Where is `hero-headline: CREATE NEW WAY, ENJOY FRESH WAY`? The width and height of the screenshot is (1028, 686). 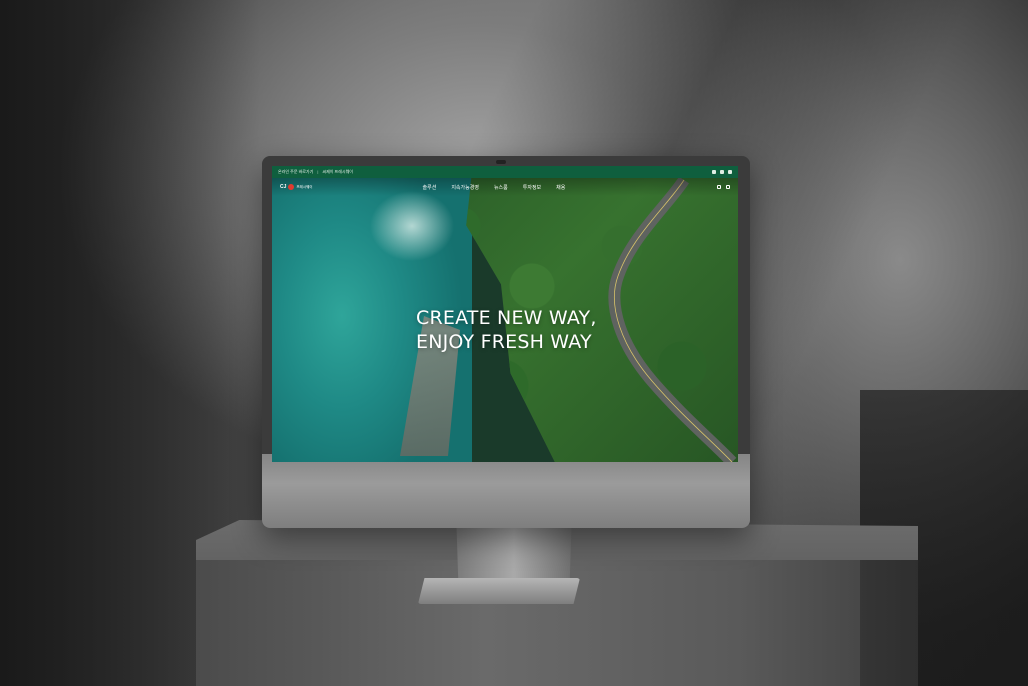
hero-headline: CREATE NEW WAY, ENJOY FRESH WAY is located at coordinates (536, 330).